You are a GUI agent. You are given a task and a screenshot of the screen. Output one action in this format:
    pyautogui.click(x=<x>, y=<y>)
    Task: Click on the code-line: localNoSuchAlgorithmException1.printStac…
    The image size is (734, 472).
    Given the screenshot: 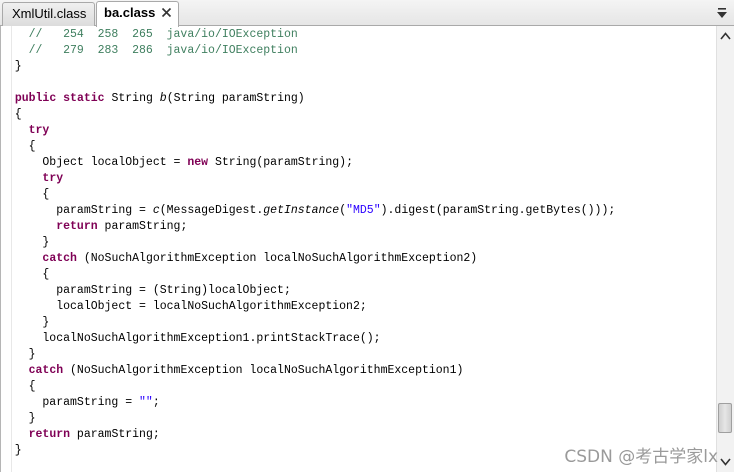 What is the action you would take?
    pyautogui.click(x=191, y=339)
    